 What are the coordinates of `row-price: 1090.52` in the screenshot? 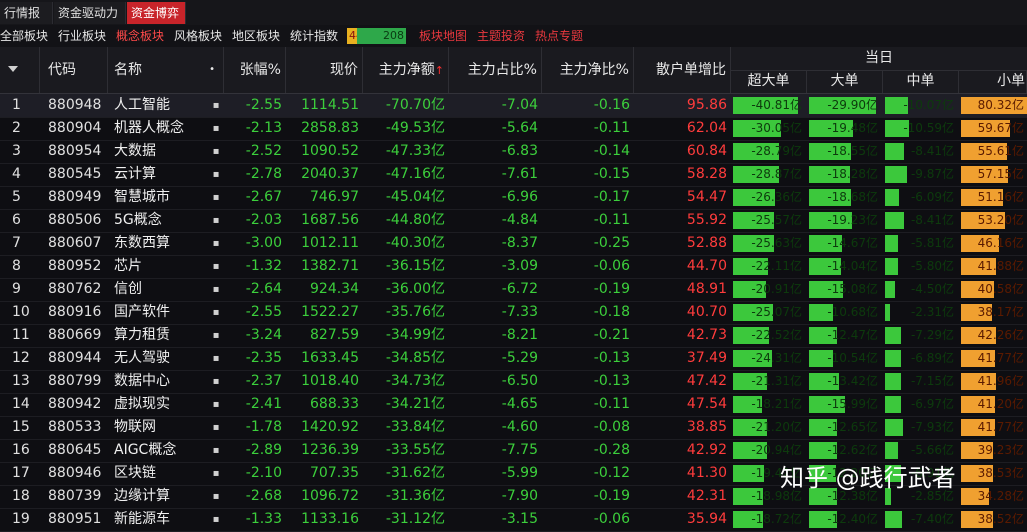 It's located at (330, 151).